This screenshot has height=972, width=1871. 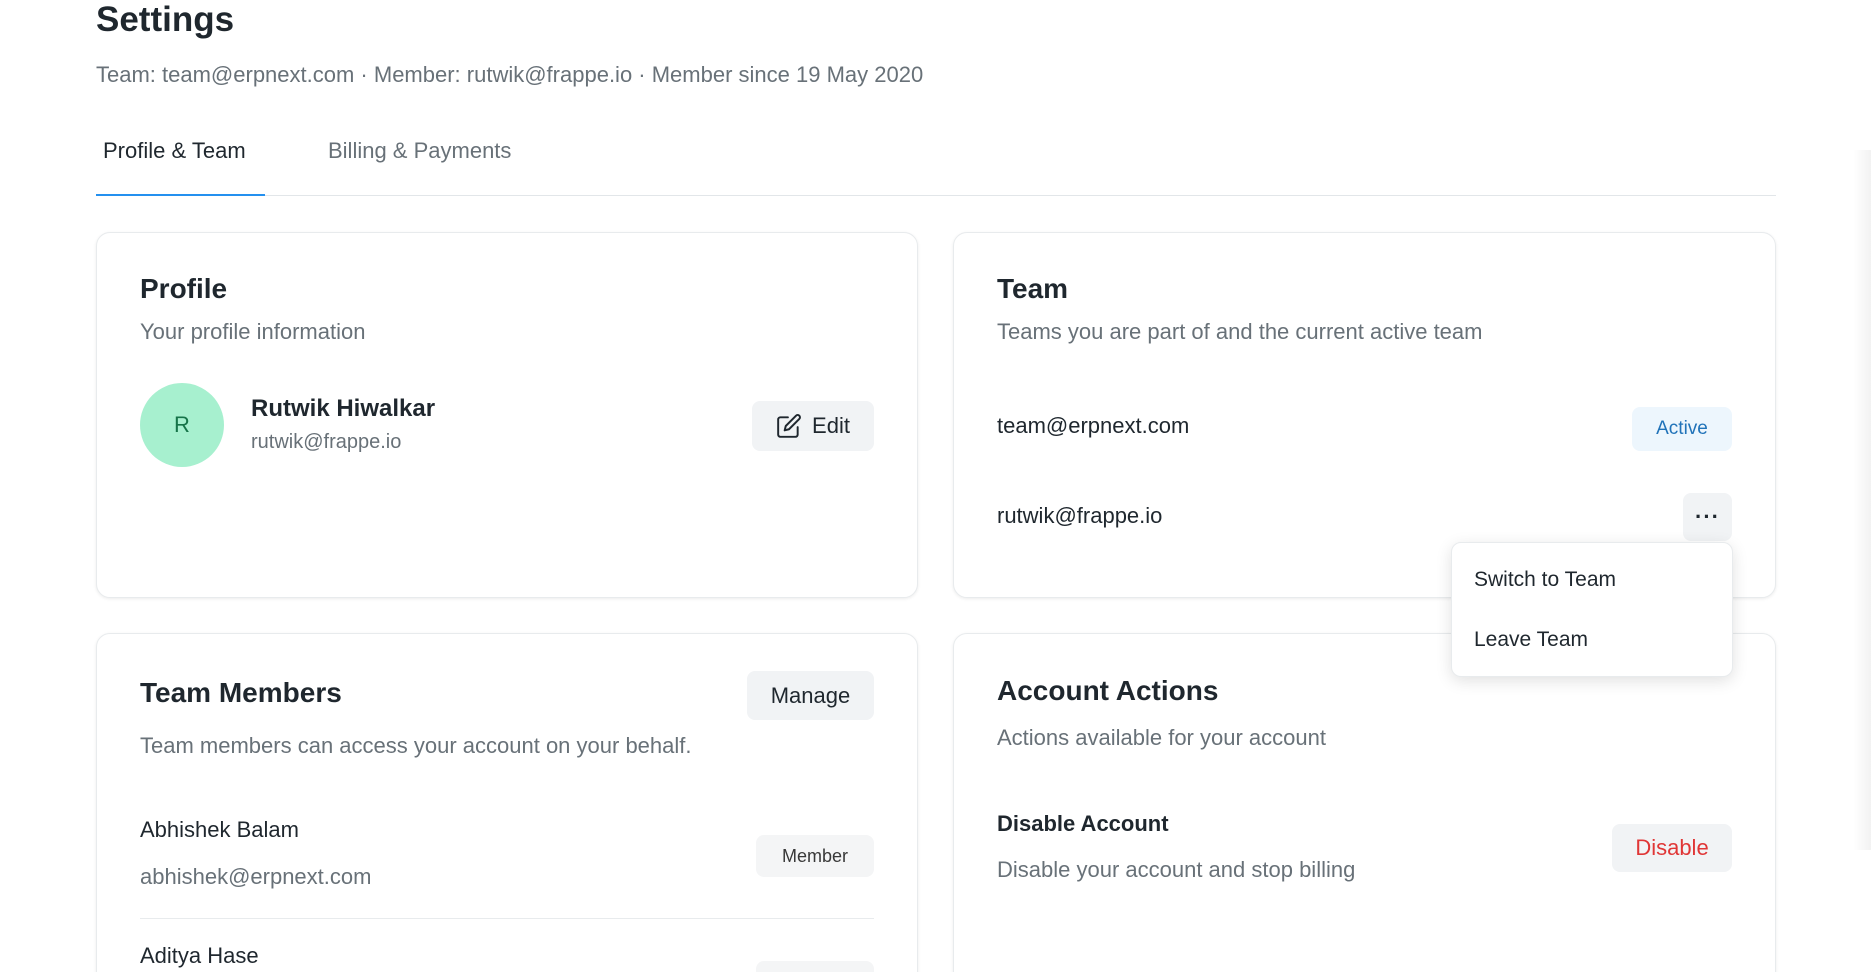 I want to click on edit-profile-button: Edit, so click(x=813, y=426).